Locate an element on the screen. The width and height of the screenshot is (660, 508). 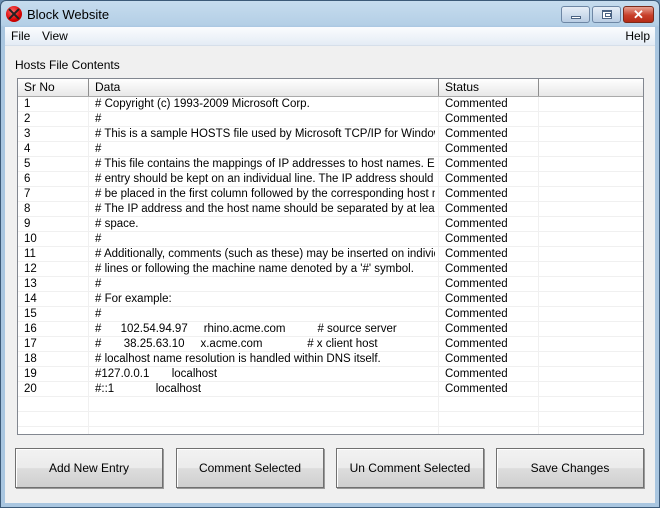
cell-sr-no: 11 is located at coordinates (30, 254).